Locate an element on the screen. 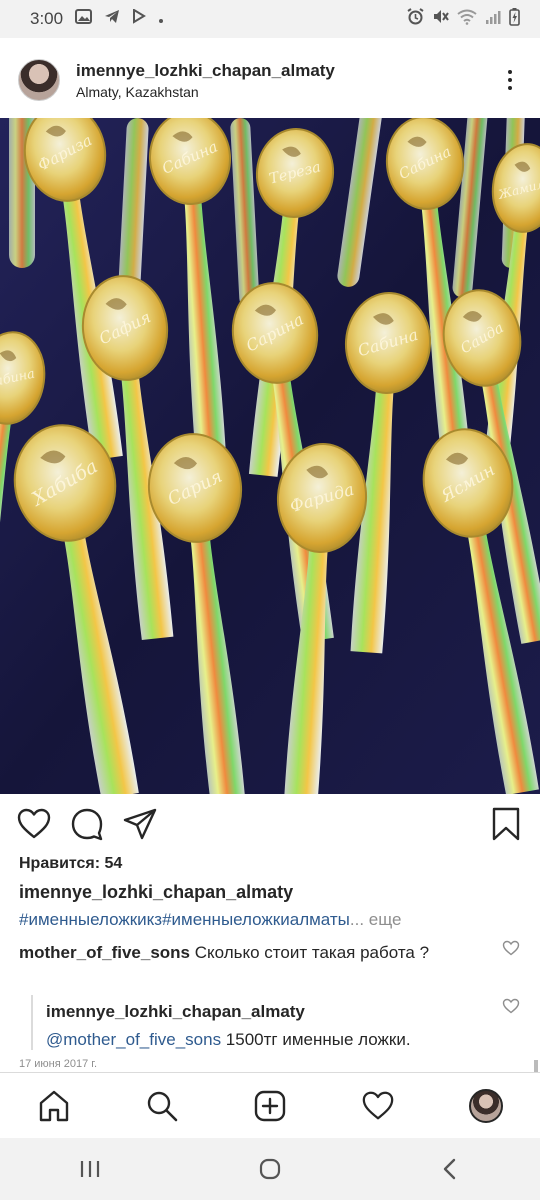  home-circle-icon is located at coordinates (270, 1169).